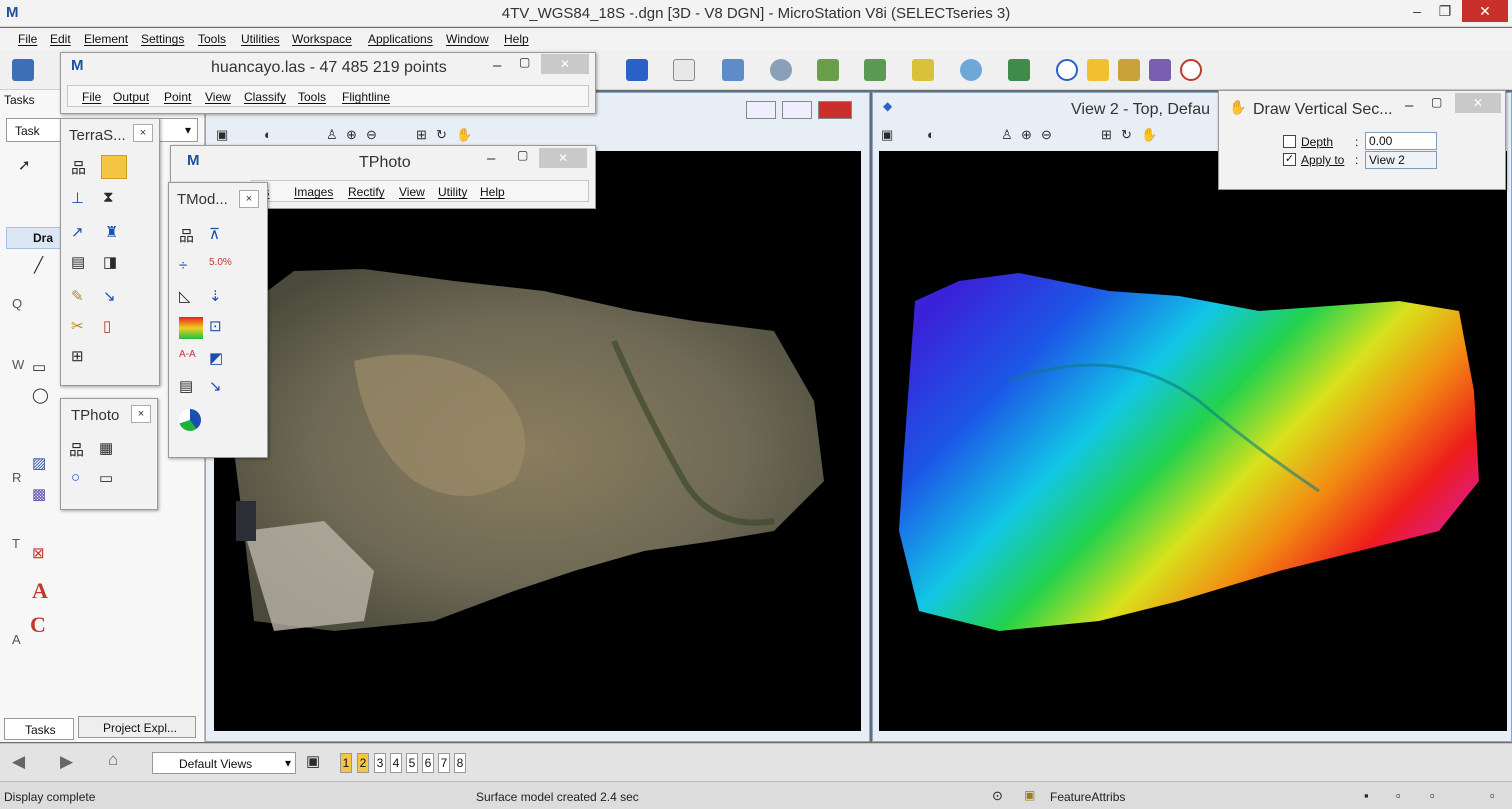  What do you see at coordinates (637, 70) in the screenshot?
I see `view-cube-icon` at bounding box center [637, 70].